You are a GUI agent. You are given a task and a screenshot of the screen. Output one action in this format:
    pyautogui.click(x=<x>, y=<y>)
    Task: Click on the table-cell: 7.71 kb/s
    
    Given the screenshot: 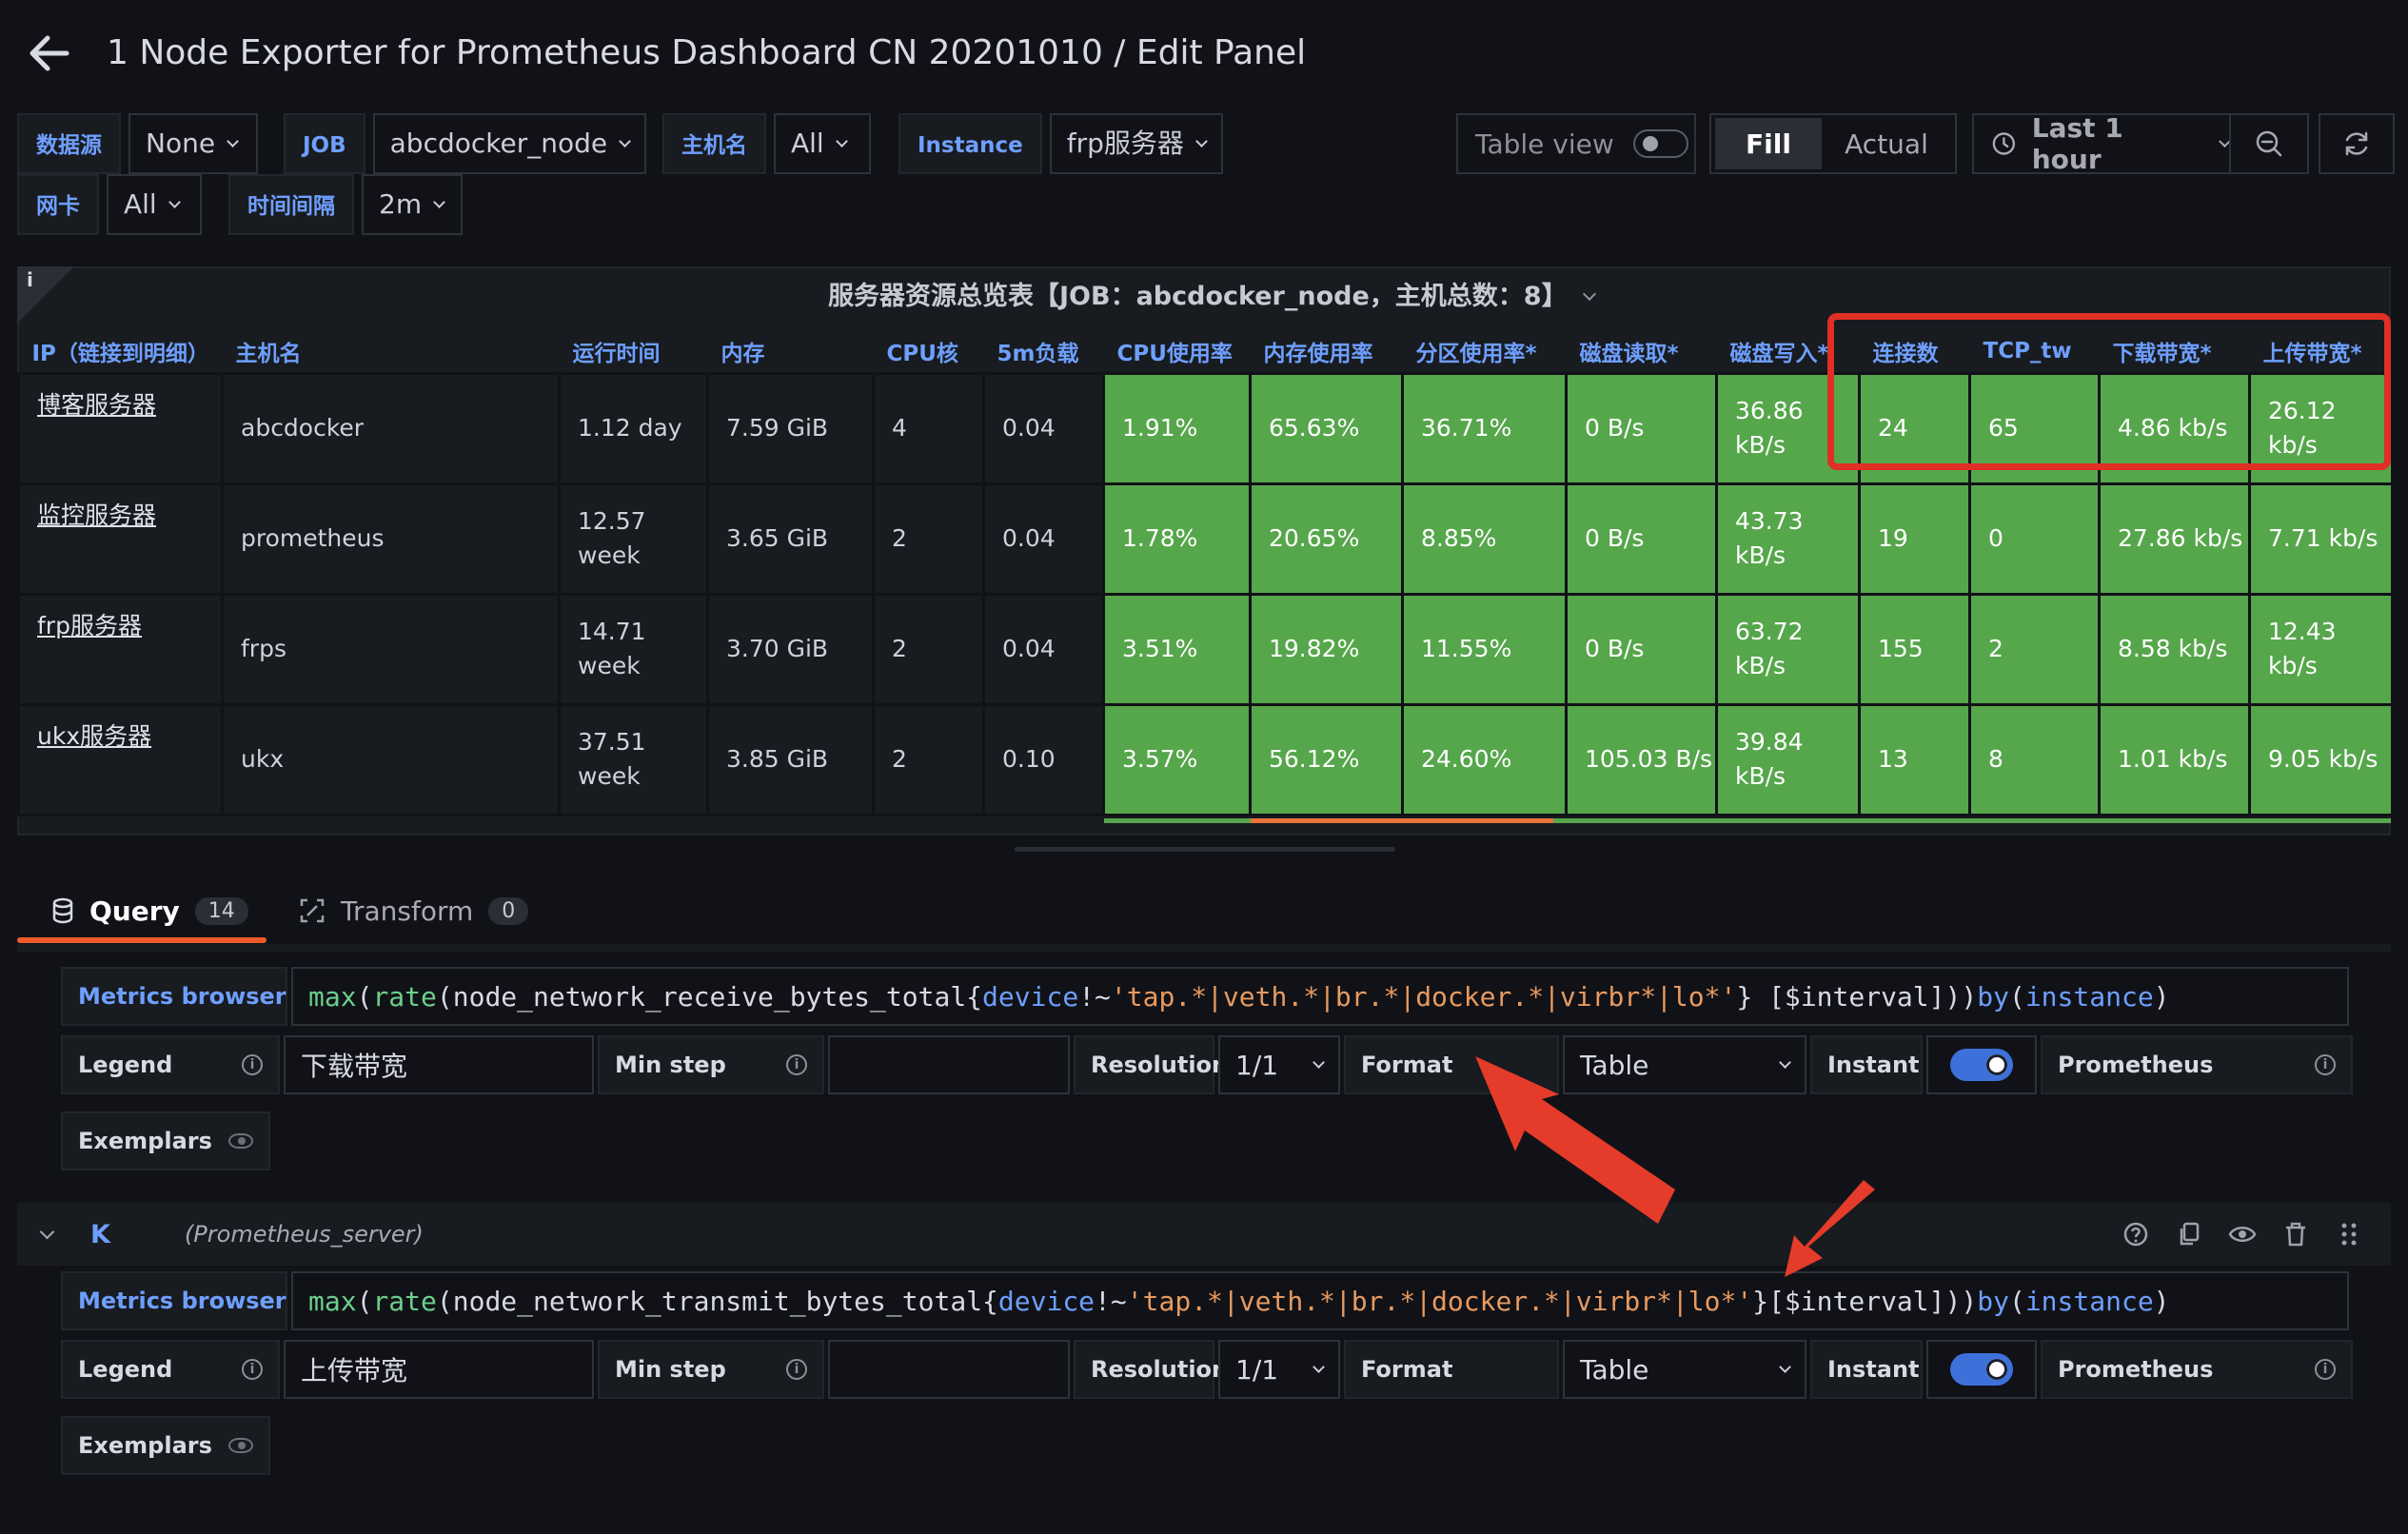 What is the action you would take?
    pyautogui.click(x=2321, y=539)
    